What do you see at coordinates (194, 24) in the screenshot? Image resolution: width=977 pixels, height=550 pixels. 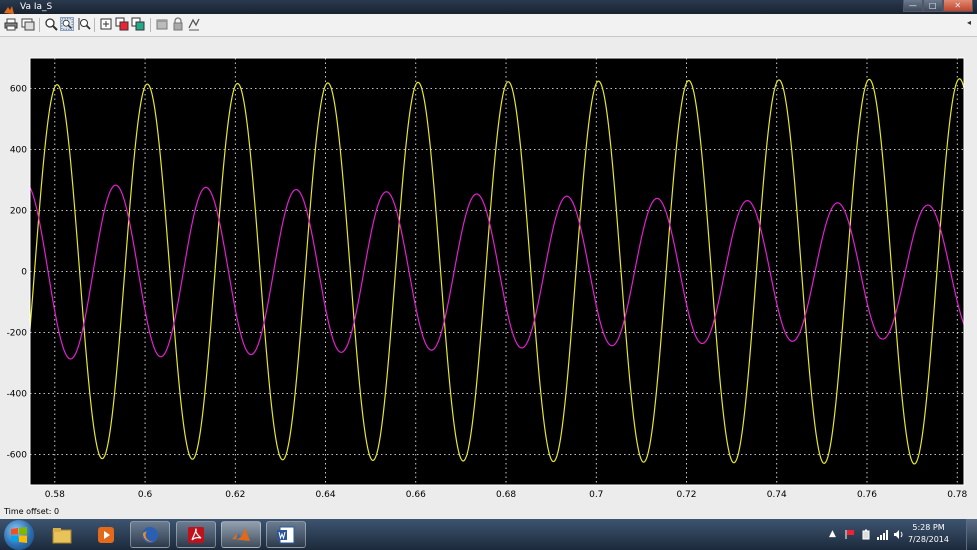 I see `signal-selection-icon` at bounding box center [194, 24].